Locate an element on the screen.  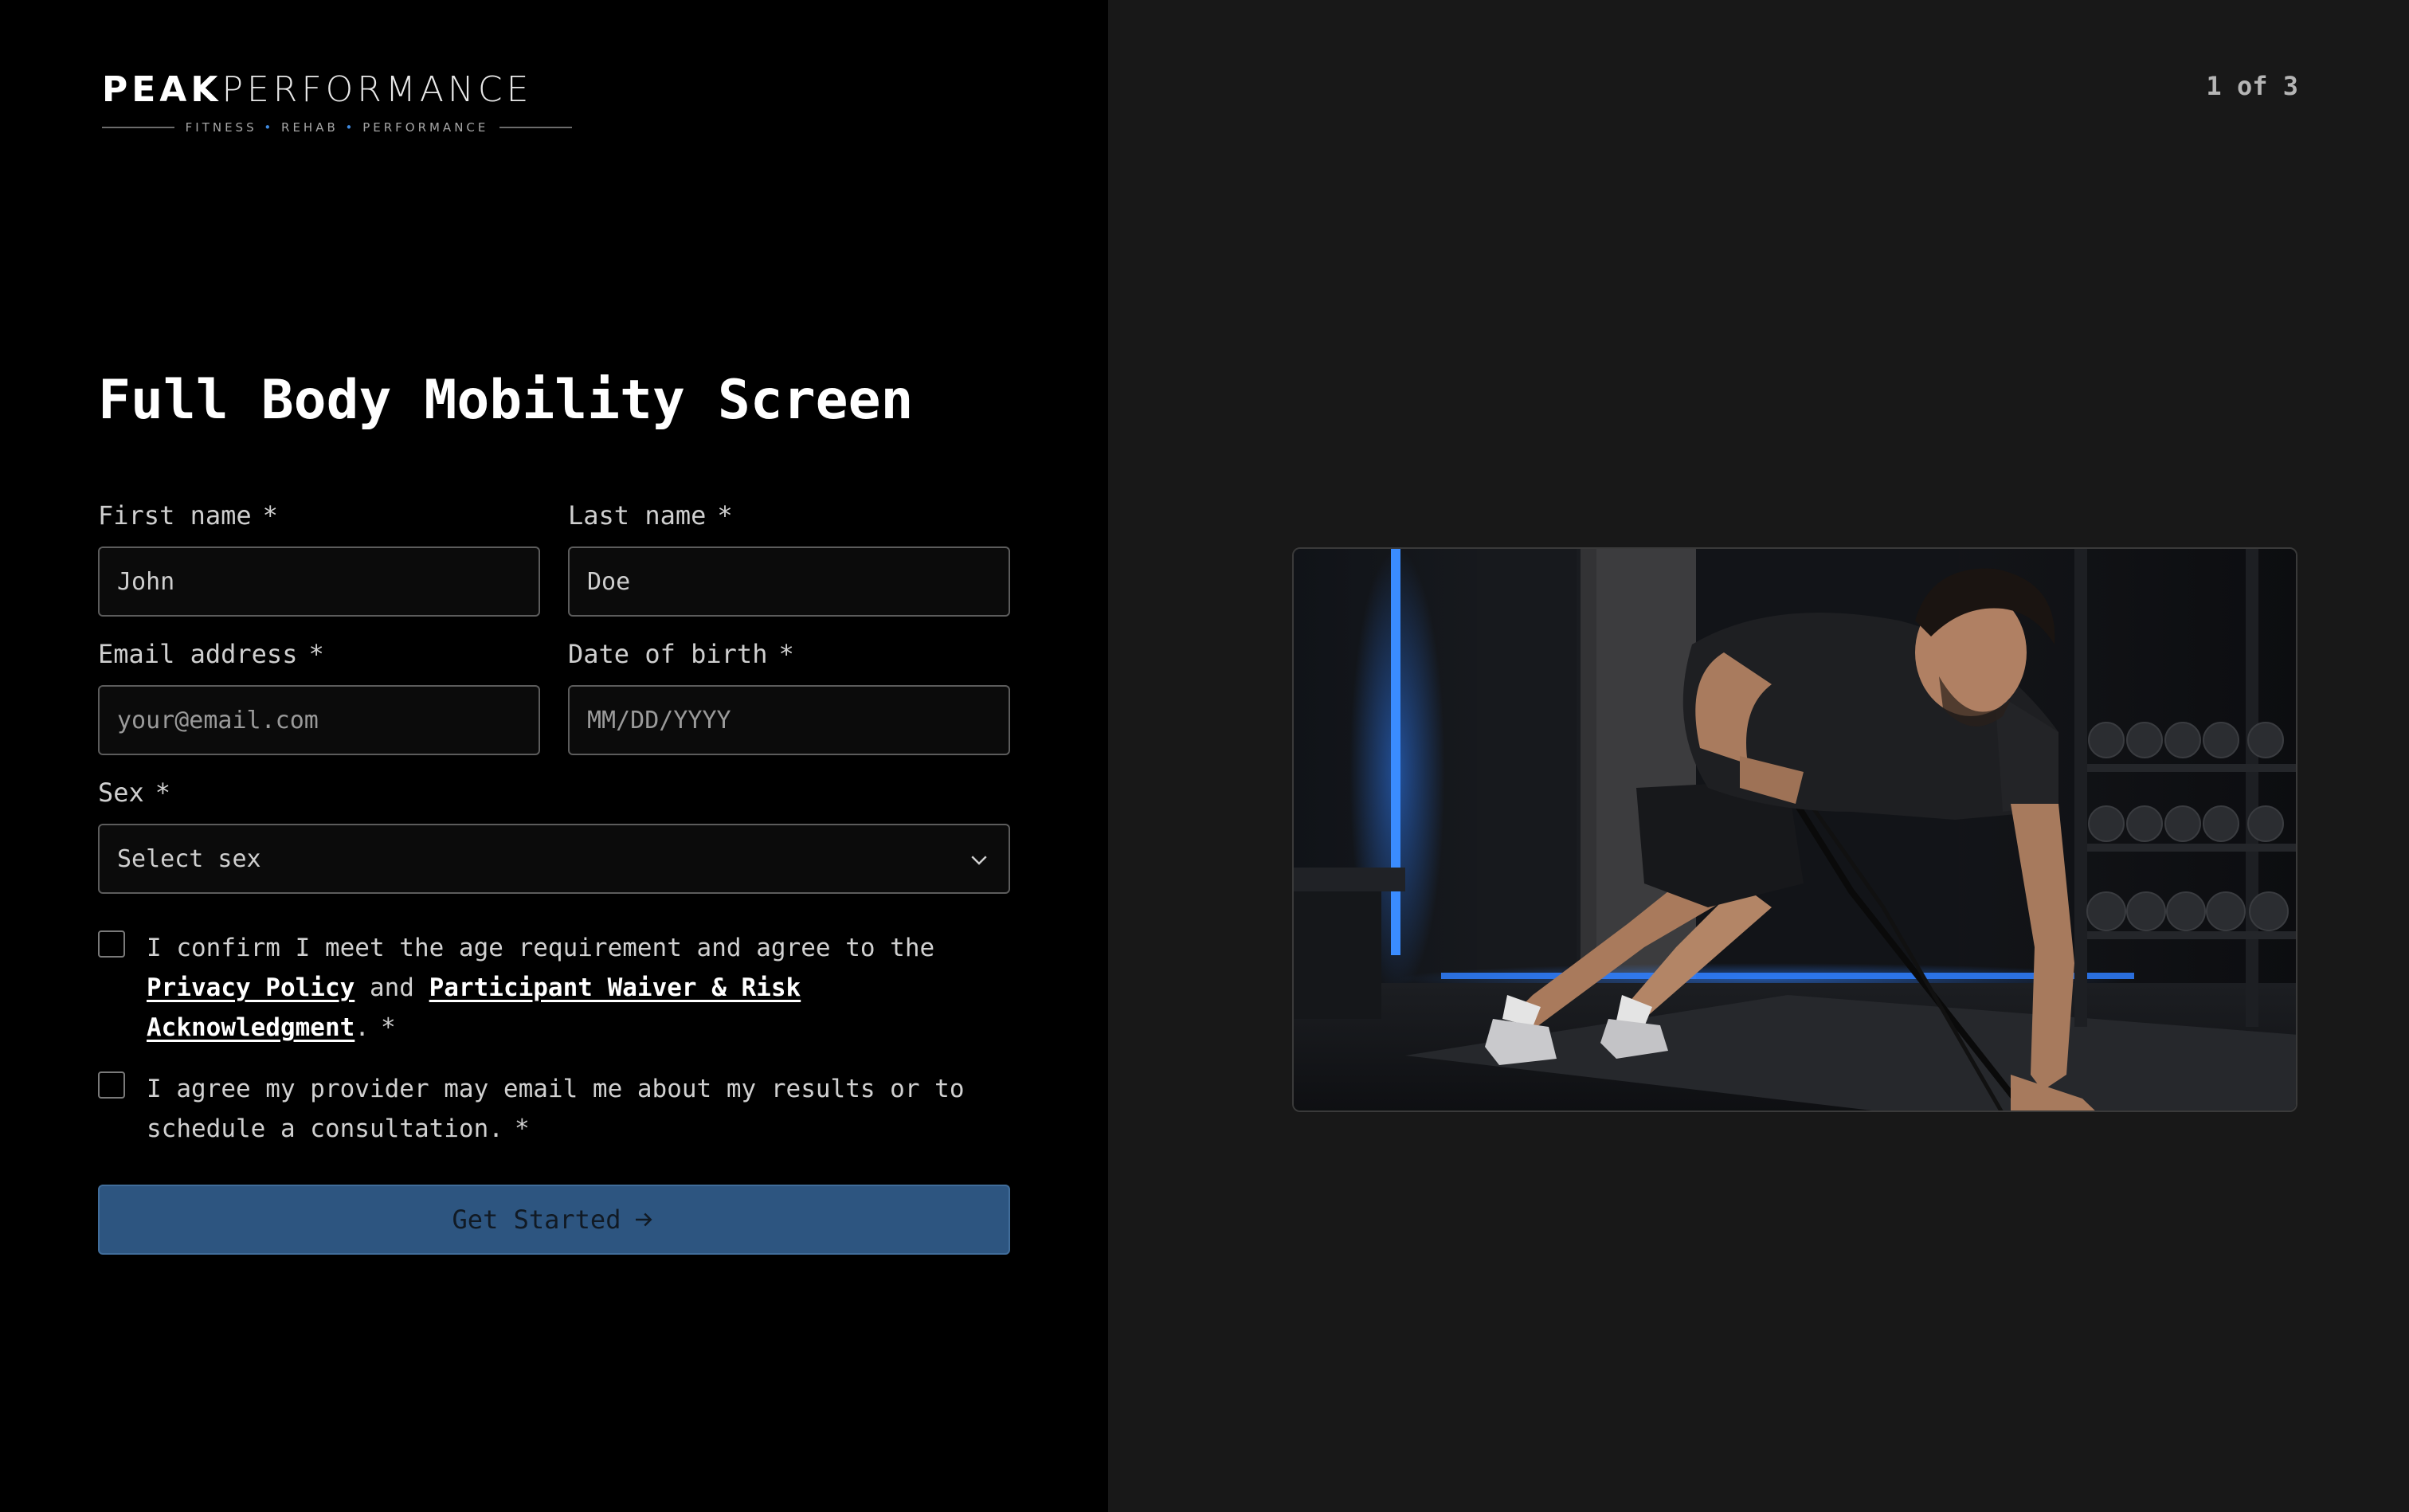
first-name-label: First name * is located at coordinates (188, 515).